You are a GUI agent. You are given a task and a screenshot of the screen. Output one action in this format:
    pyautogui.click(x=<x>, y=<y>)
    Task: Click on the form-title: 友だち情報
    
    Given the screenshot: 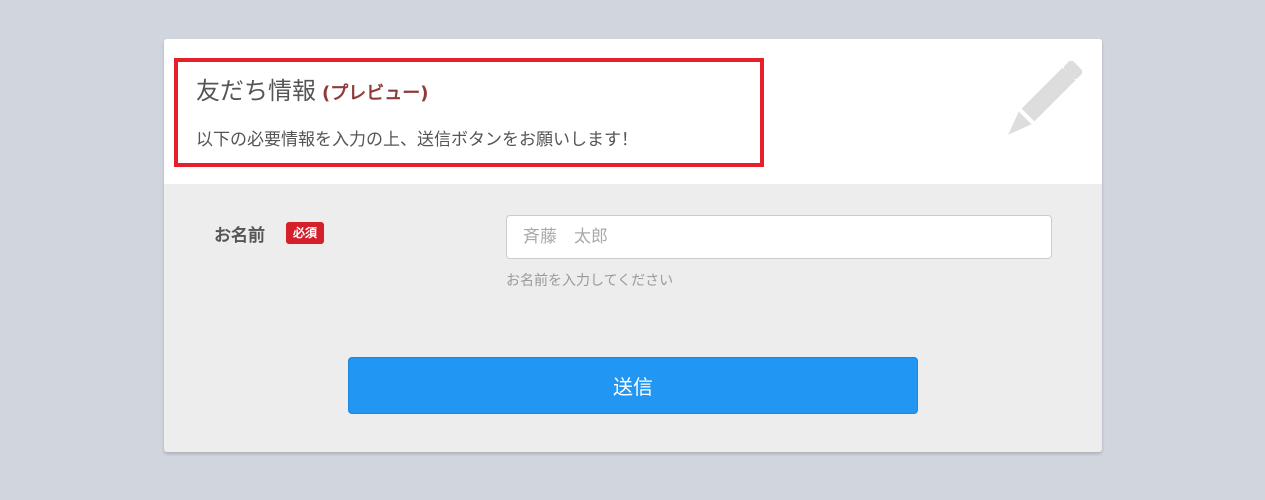 What is the action you would take?
    pyautogui.click(x=256, y=91)
    